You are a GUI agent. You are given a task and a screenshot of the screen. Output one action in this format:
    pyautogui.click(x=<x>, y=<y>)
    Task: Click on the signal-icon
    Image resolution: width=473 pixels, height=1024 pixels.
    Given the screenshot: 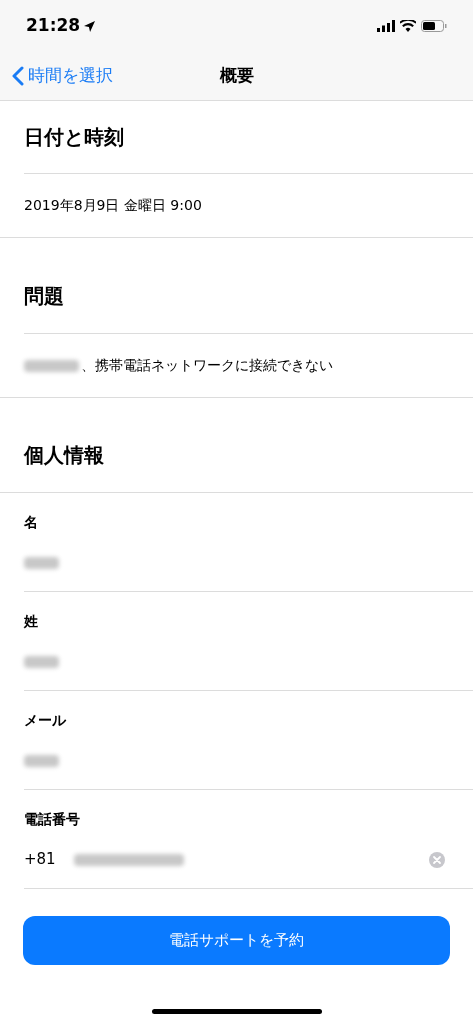 What is the action you would take?
    pyautogui.click(x=386, y=26)
    